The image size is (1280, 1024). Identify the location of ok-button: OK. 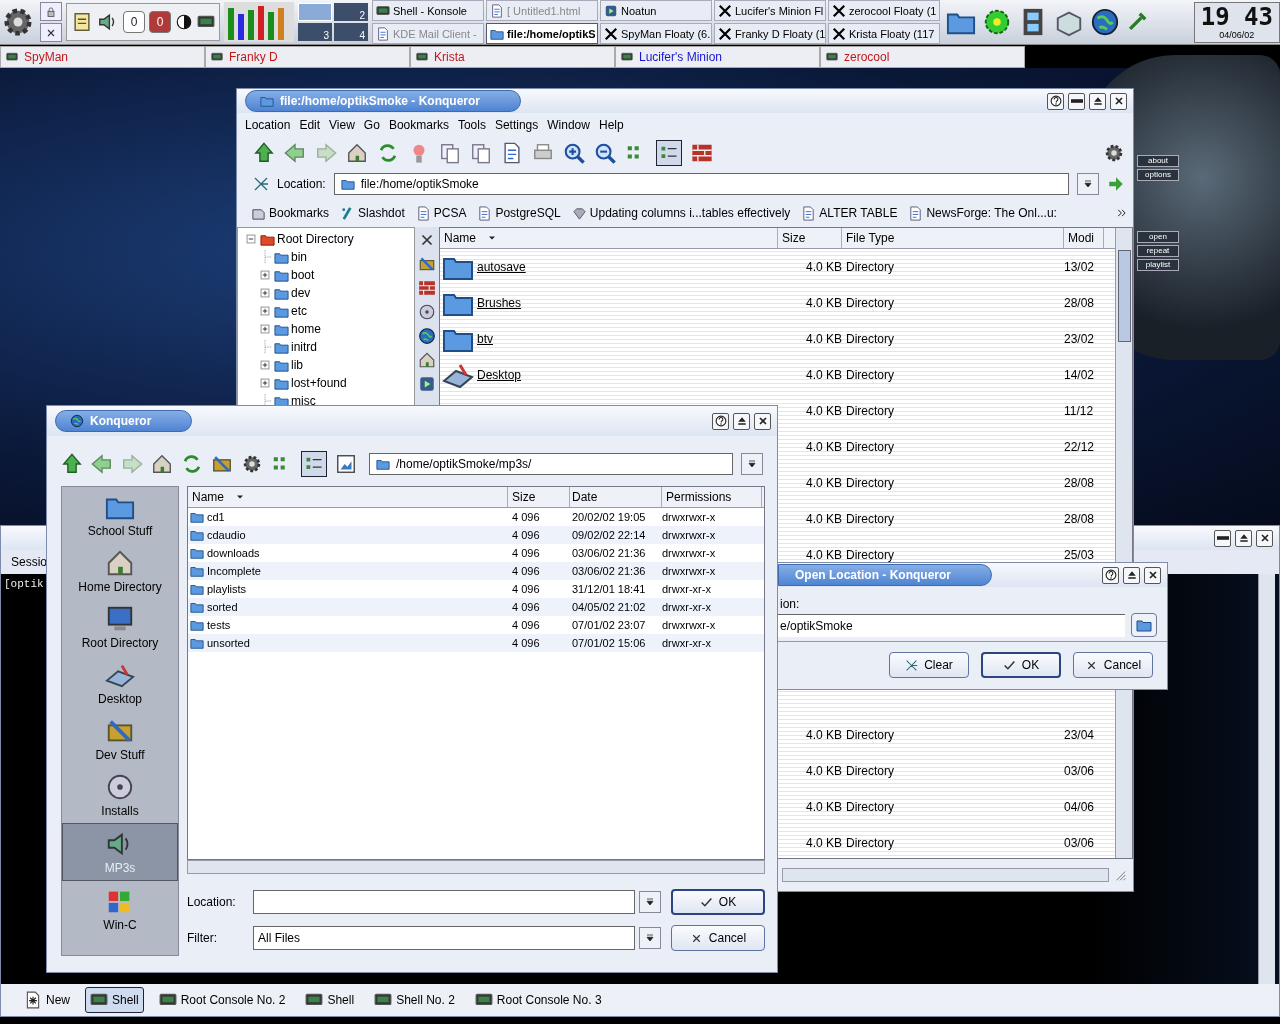
(718, 902).